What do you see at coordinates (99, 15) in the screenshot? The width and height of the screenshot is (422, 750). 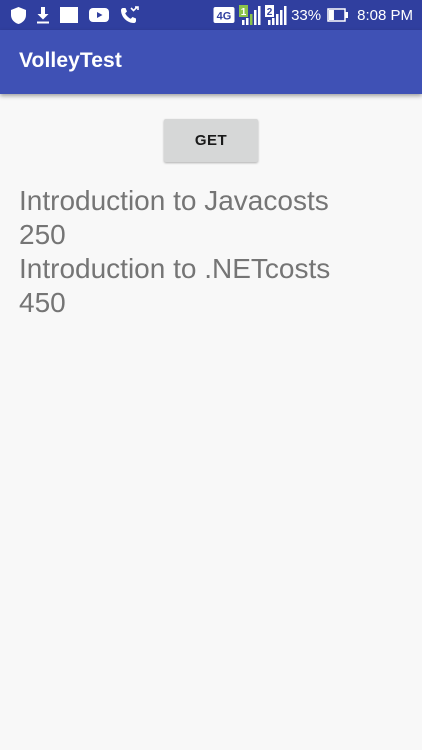 I see `youtube-icon` at bounding box center [99, 15].